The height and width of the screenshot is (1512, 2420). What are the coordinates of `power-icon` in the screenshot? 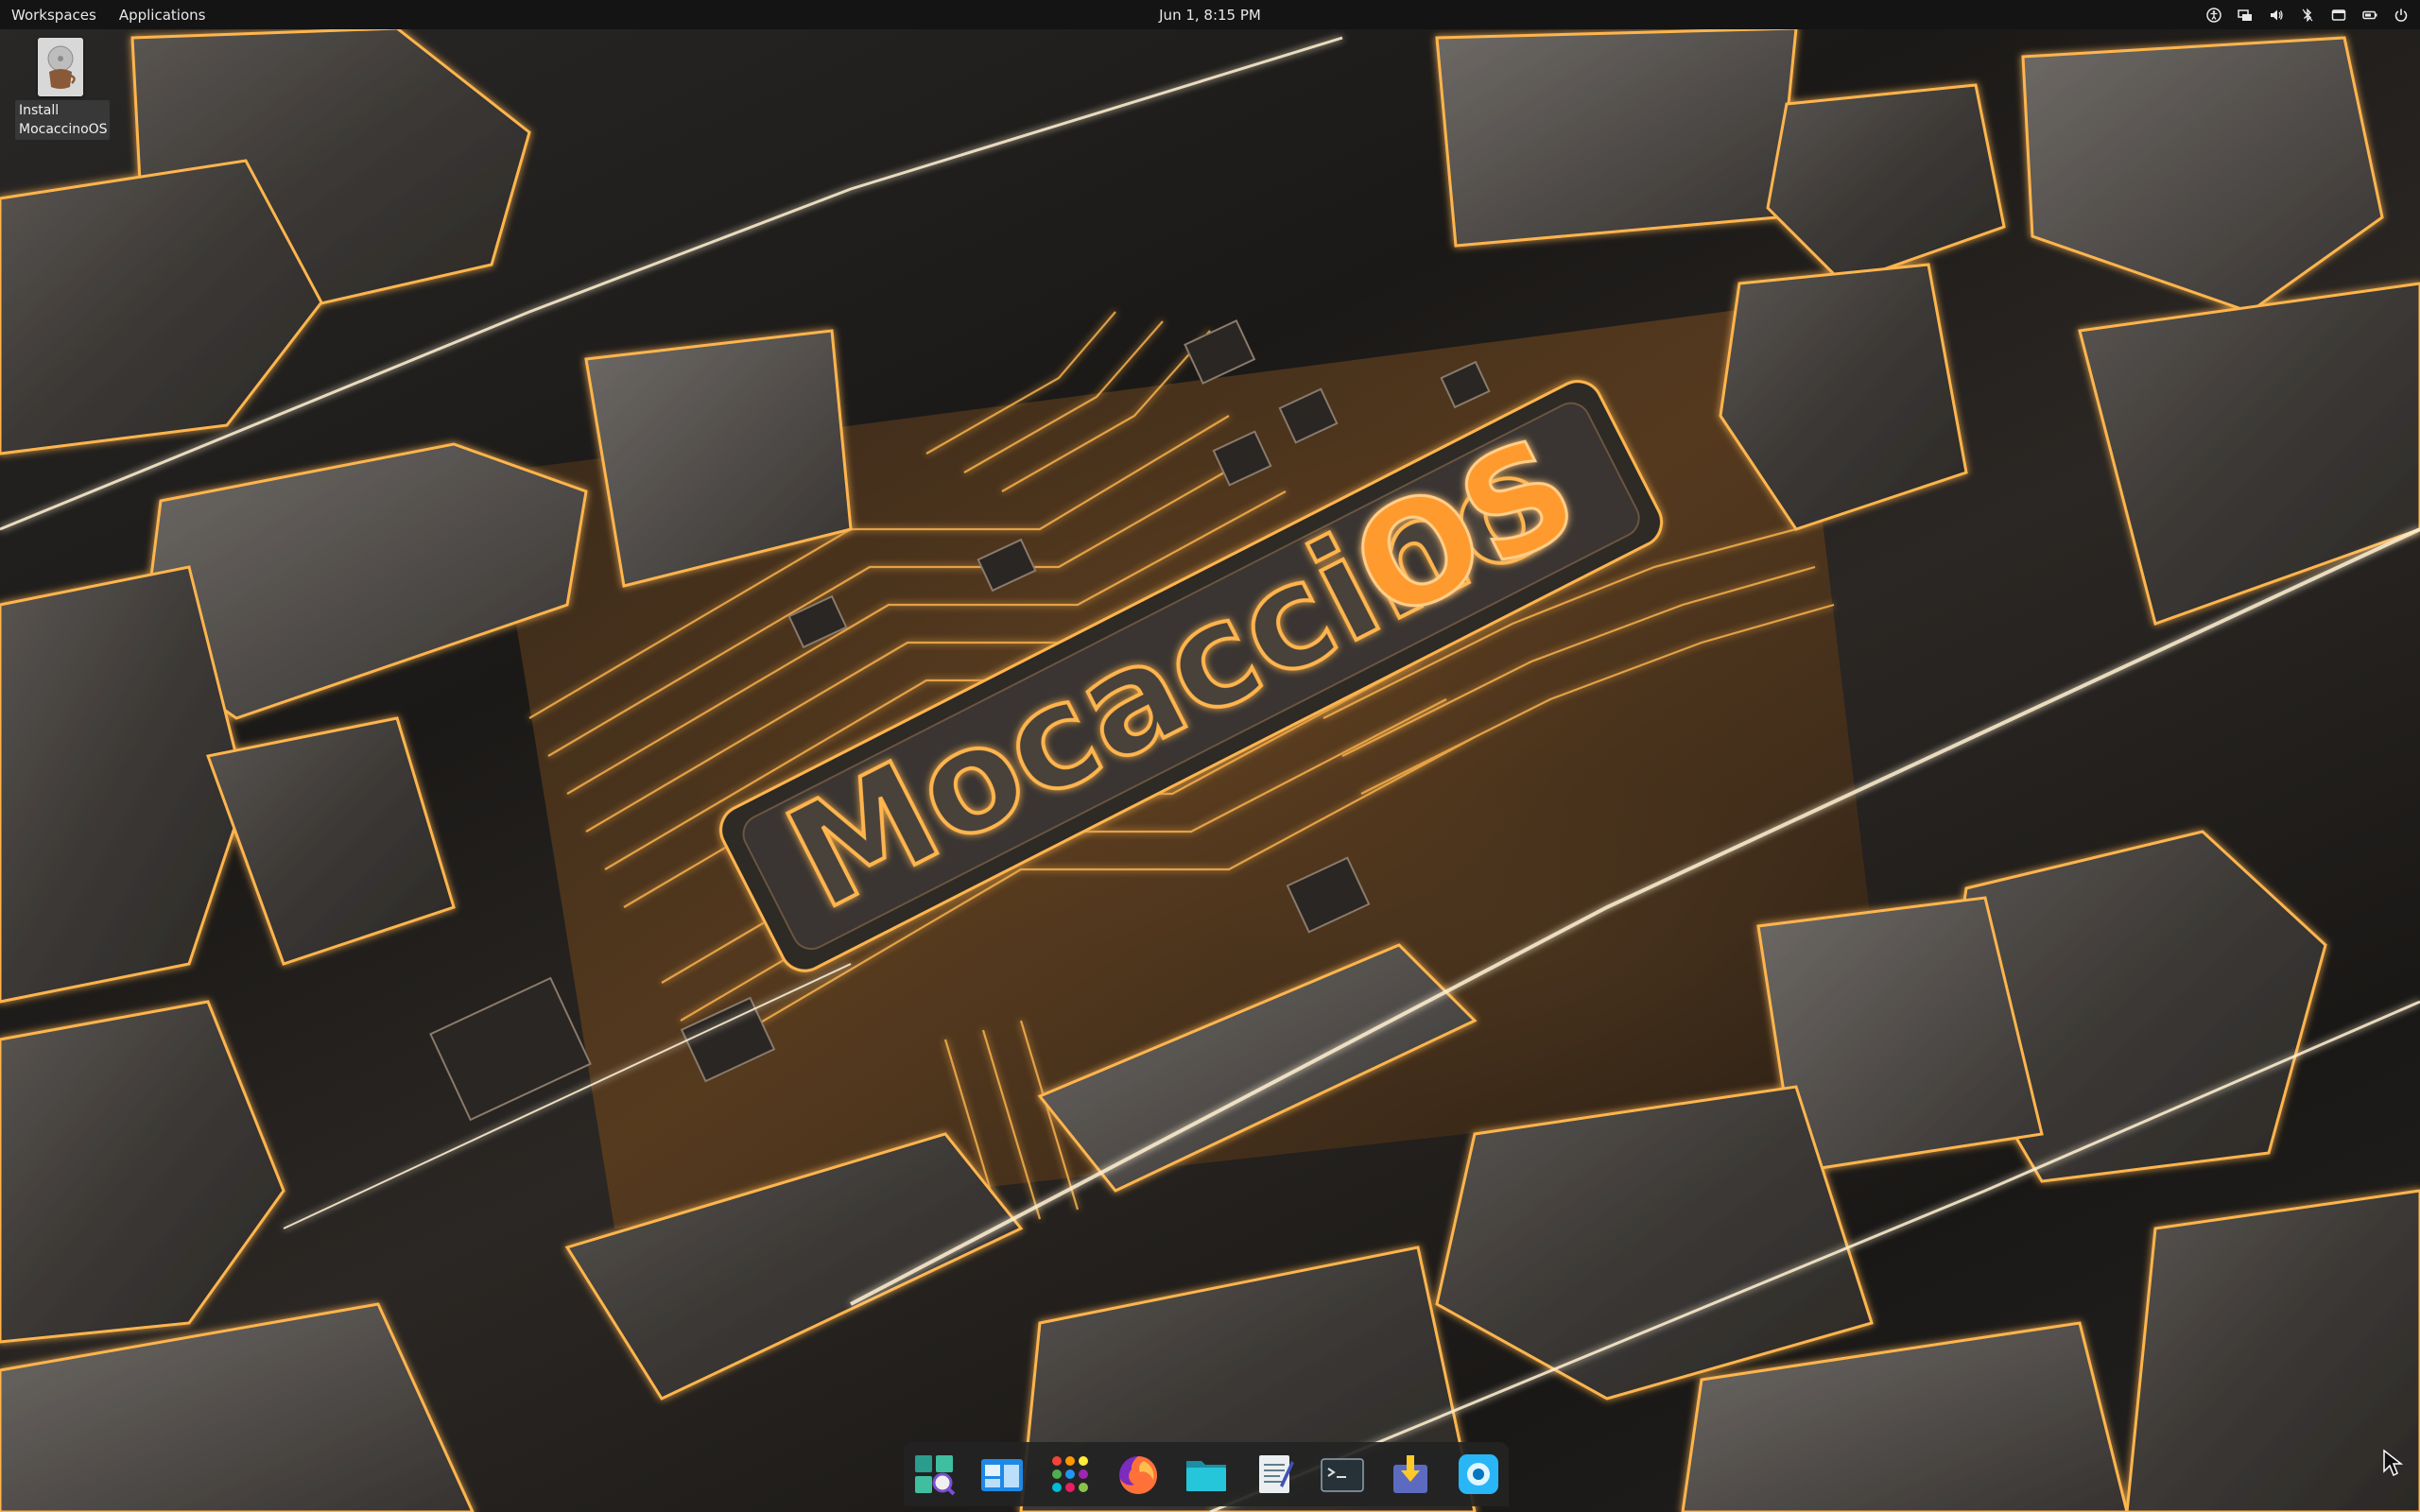 It's located at (2401, 15).